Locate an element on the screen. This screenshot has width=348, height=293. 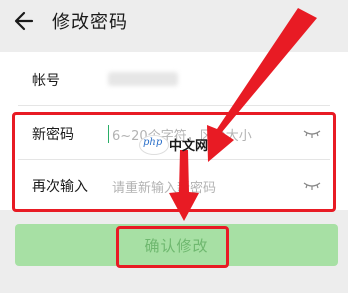
back-arrow-icon is located at coordinates (25, 21).